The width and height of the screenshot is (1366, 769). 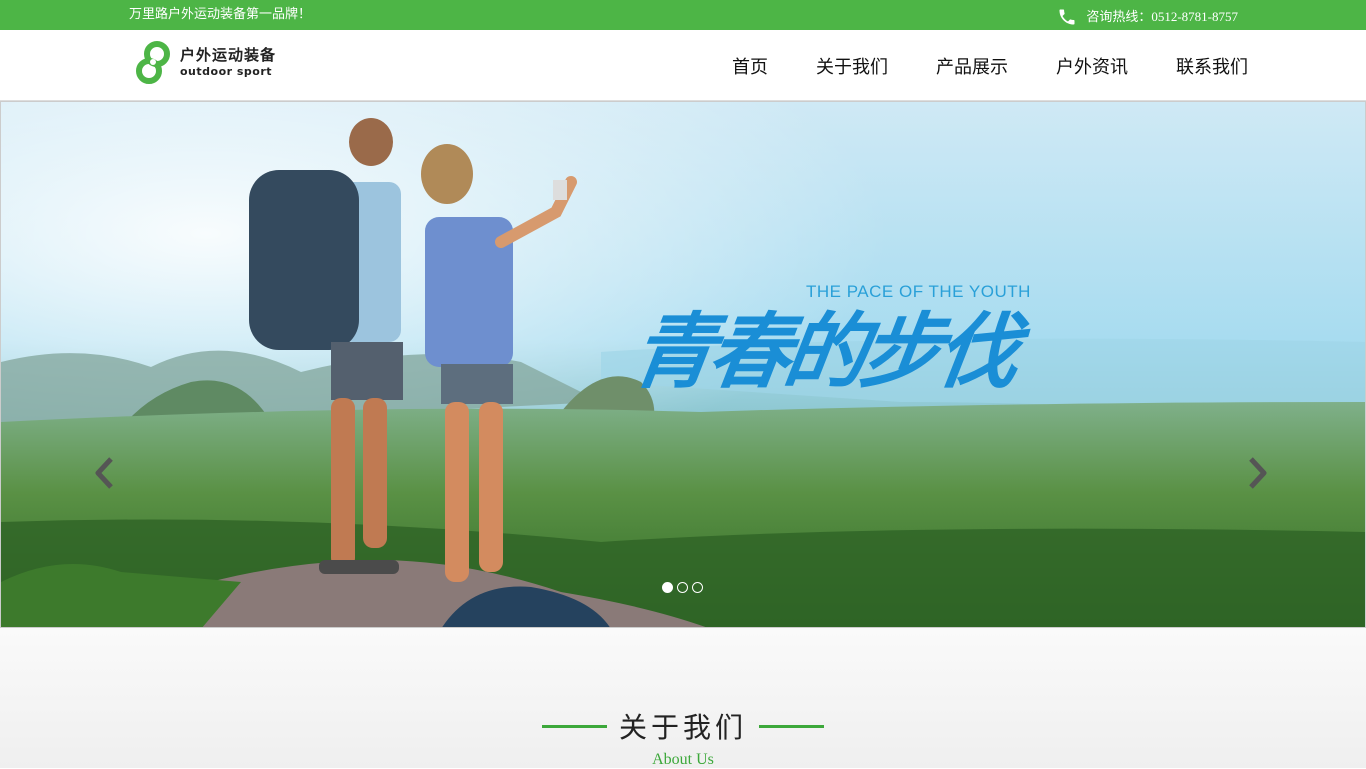 I want to click on about-subtitle: About Us, so click(x=683, y=759).